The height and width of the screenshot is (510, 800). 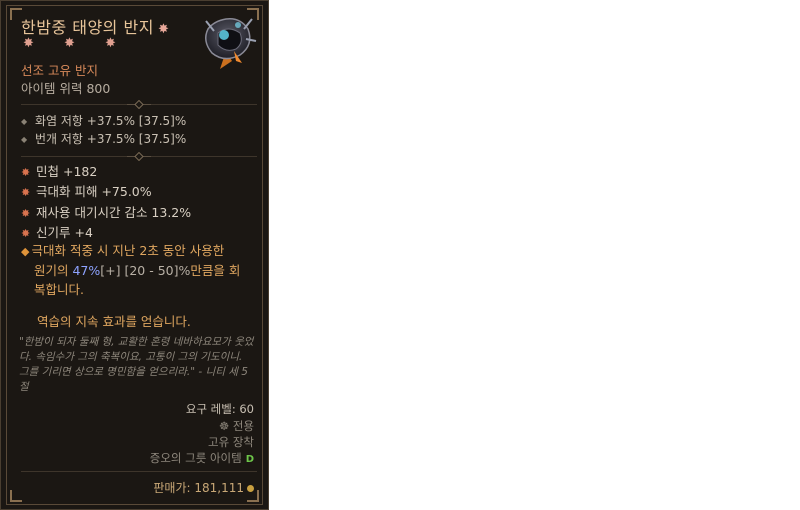 What do you see at coordinates (16, 496) in the screenshot?
I see `frame-corner` at bounding box center [16, 496].